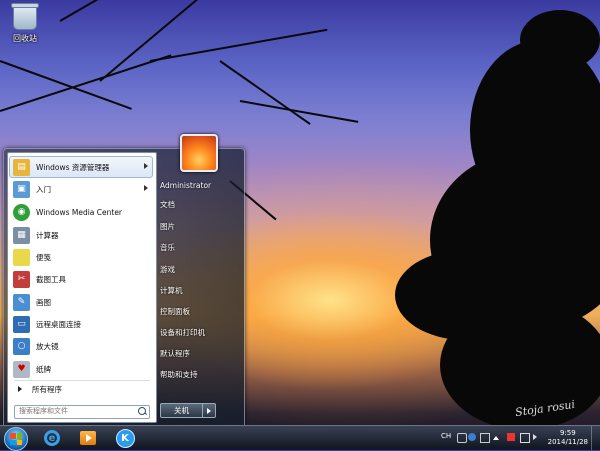 The width and height of the screenshot is (600, 451). I want to click on taskbar-app-k: K, so click(125, 438).